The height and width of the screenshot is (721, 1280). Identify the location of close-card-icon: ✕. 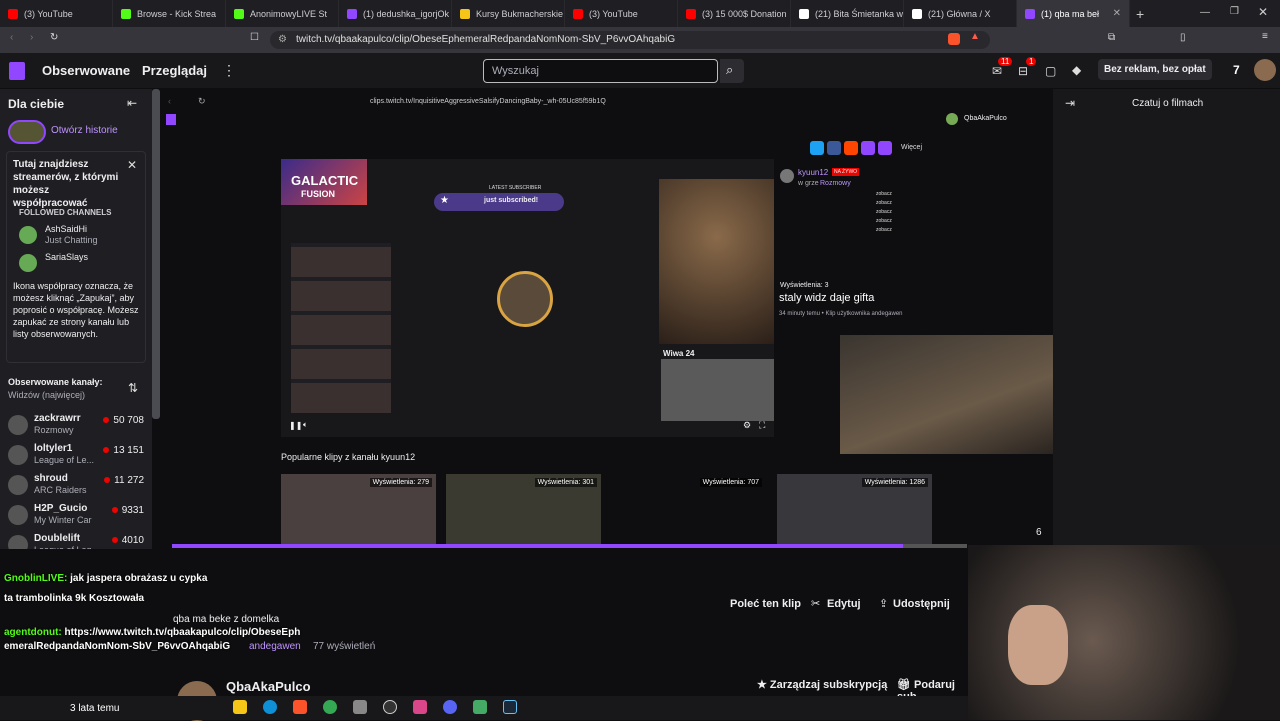
(132, 165).